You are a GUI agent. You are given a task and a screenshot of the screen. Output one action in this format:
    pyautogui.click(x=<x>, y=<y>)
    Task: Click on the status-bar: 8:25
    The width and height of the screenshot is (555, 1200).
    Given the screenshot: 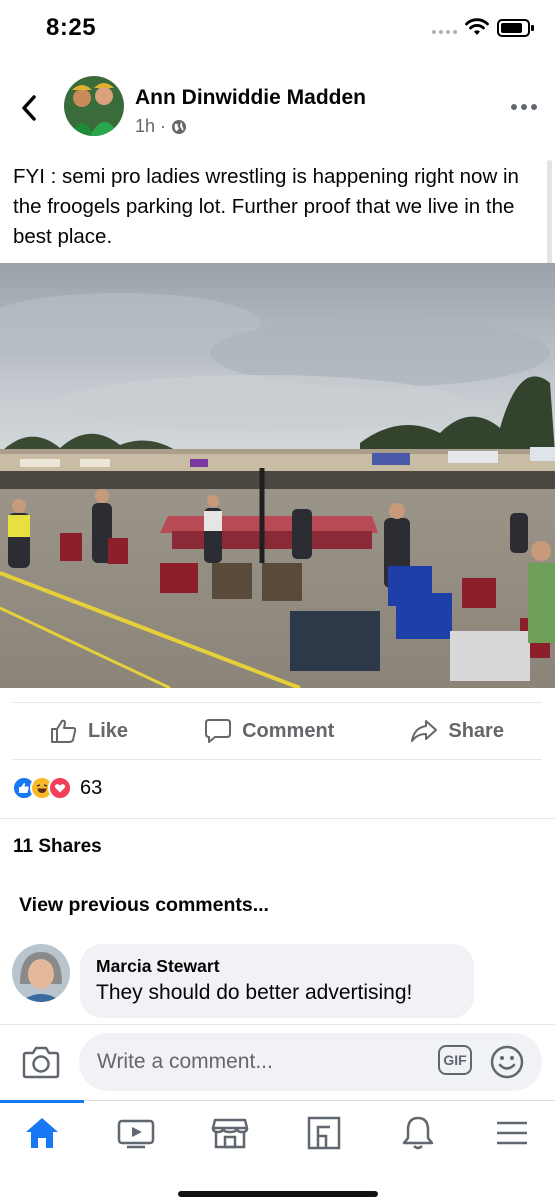 What is the action you would take?
    pyautogui.click(x=277, y=30)
    